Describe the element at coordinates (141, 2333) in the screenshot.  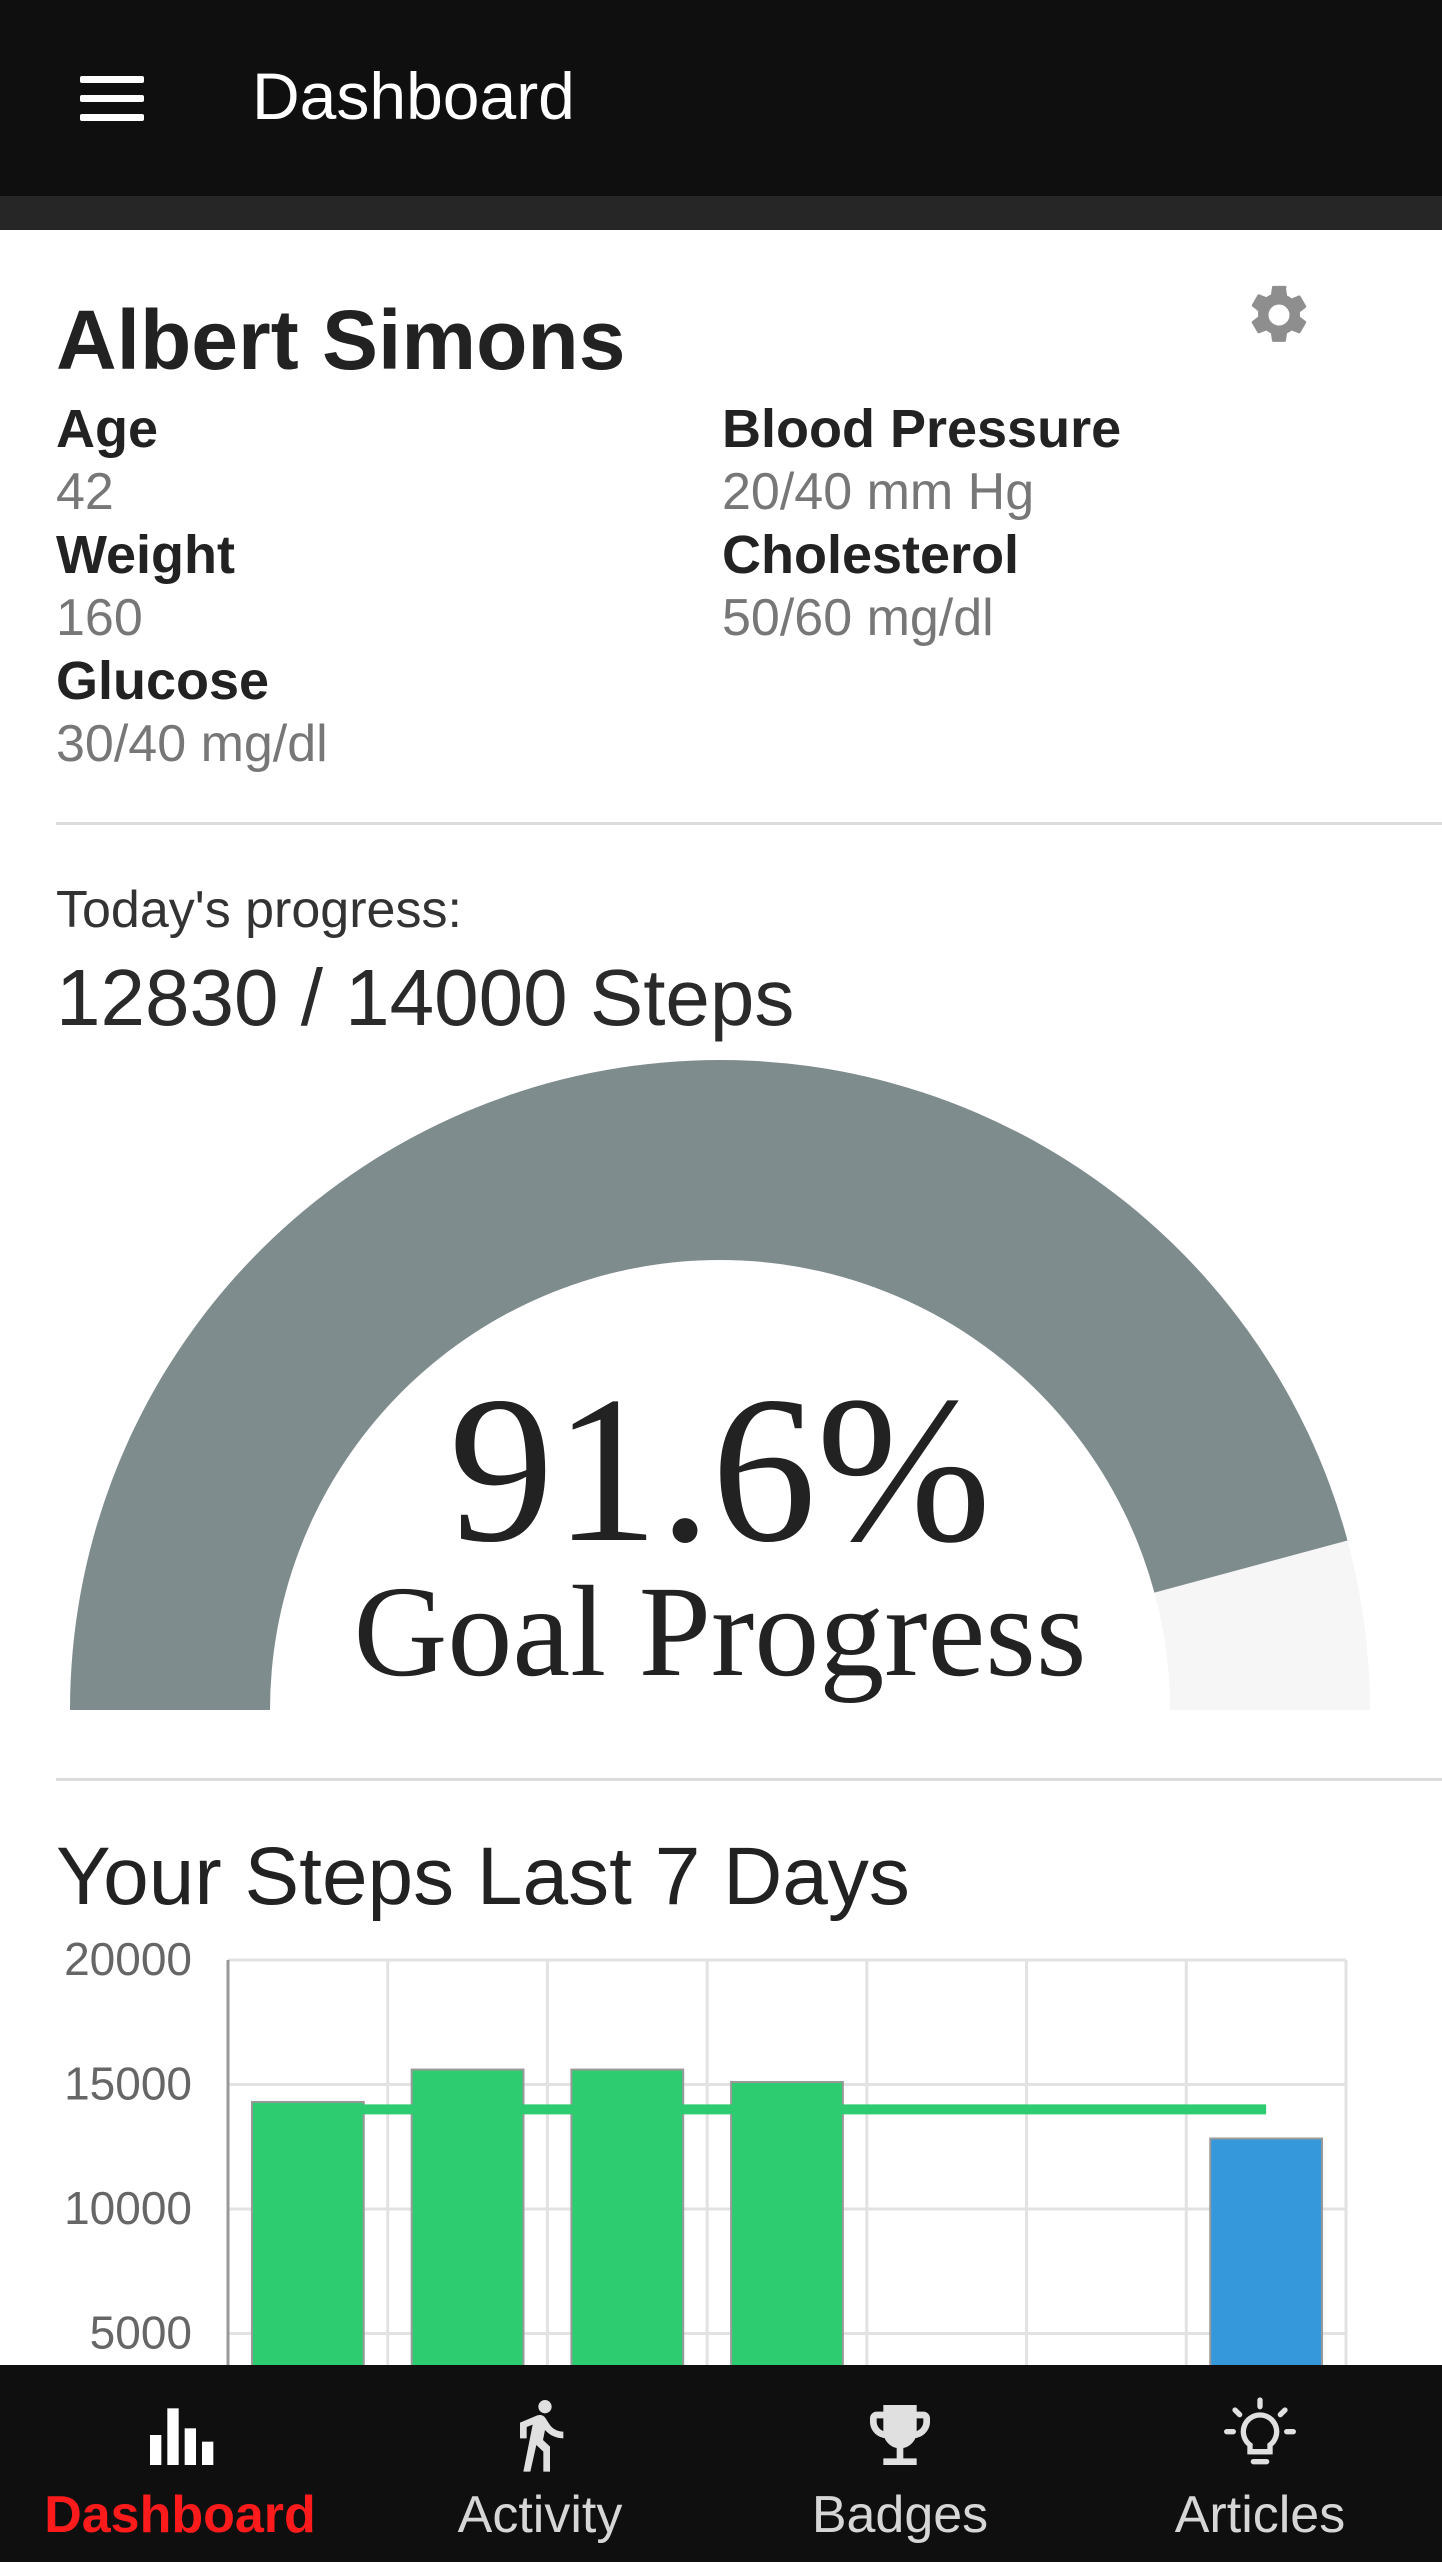
I see `y-tick-label: 5000` at that location.